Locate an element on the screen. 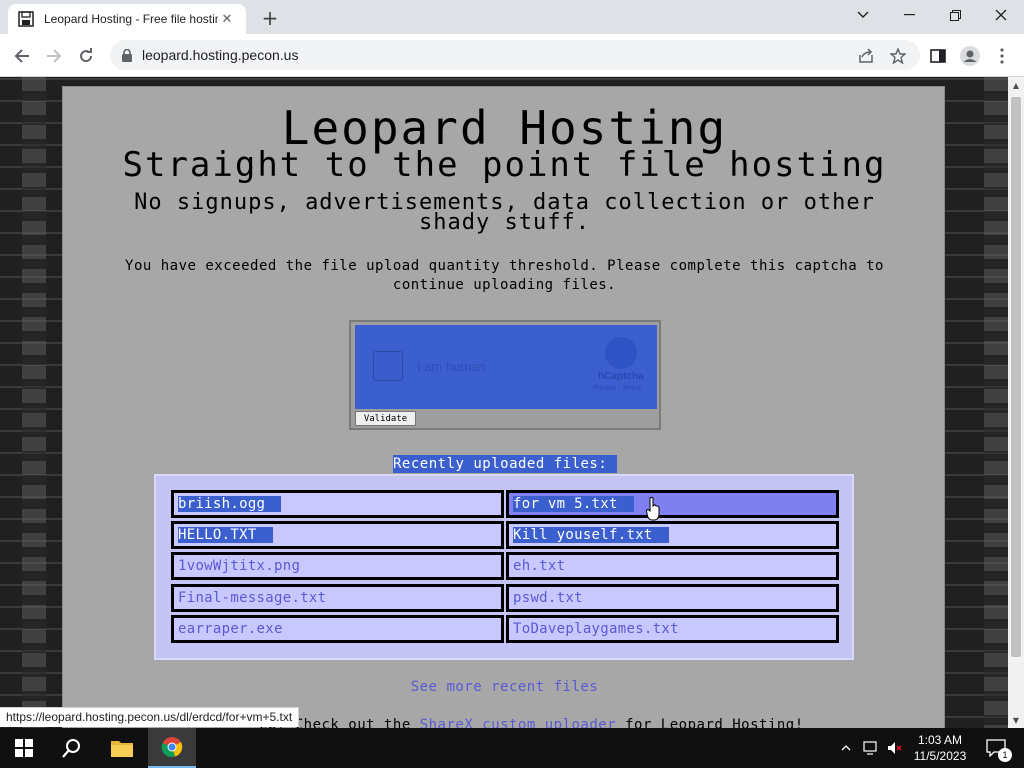 The image size is (1024, 768). background-pattern-right is located at coordinates (996, 402).